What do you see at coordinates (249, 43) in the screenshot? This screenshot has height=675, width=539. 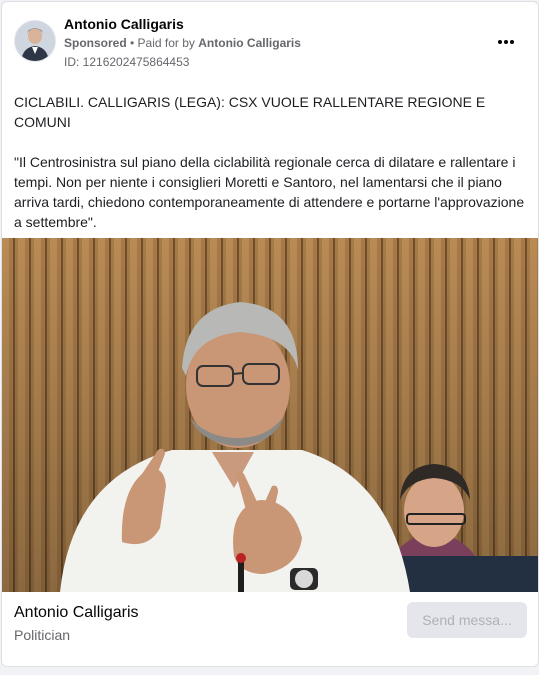 I see `paid-for-name: Antonio Calligaris` at bounding box center [249, 43].